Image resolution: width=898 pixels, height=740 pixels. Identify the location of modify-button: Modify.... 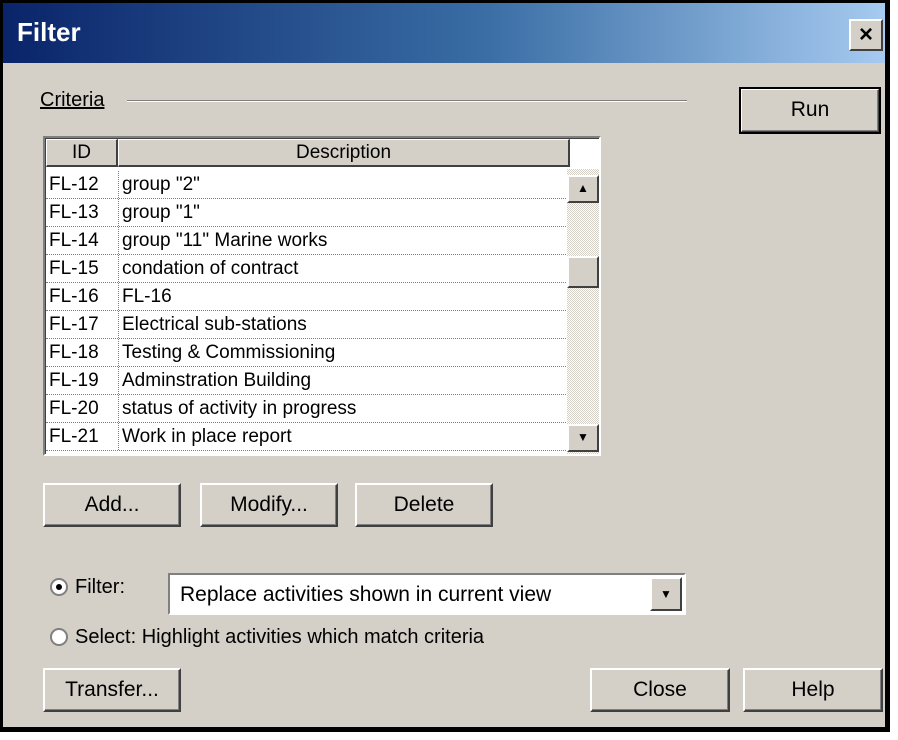
(269, 505).